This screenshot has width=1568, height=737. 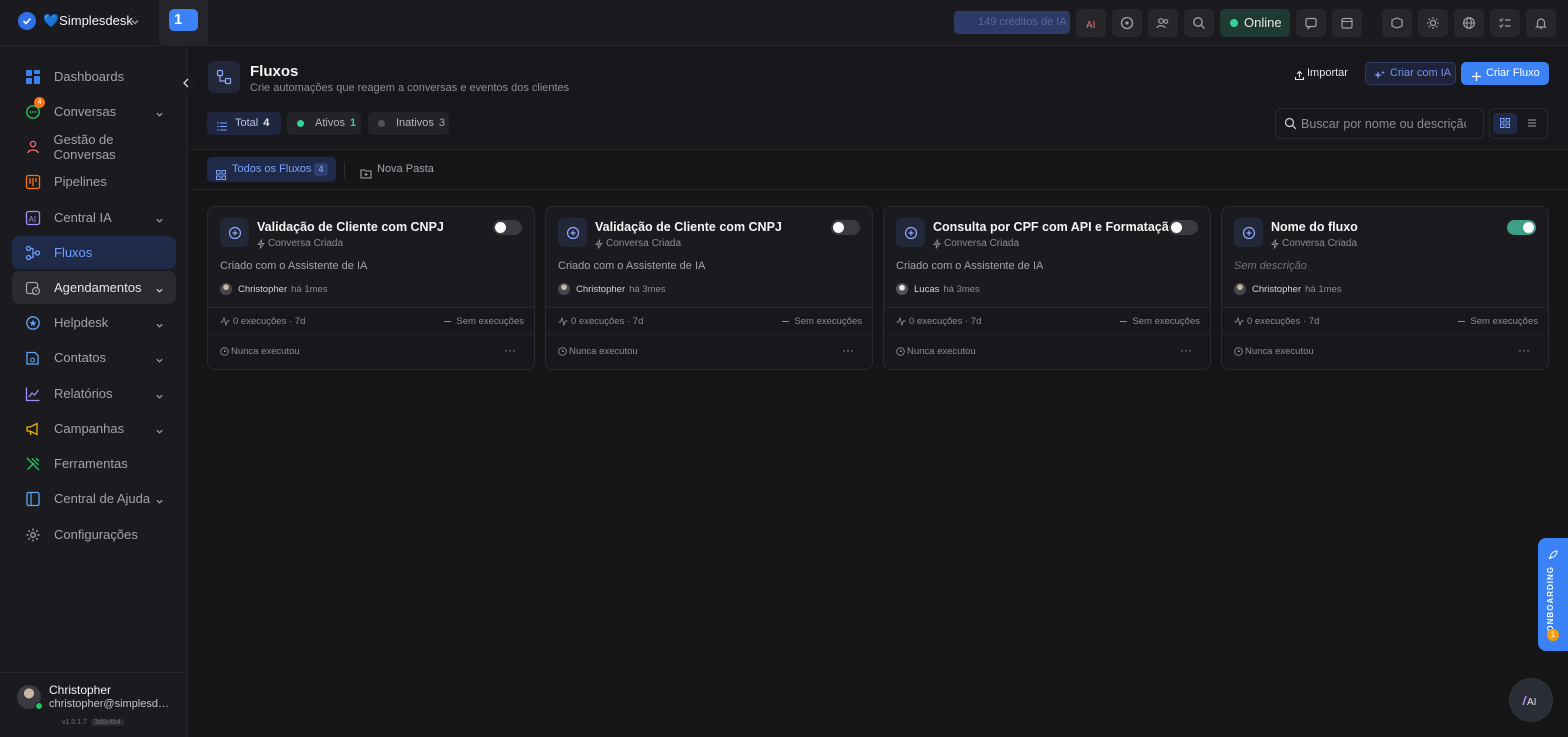 What do you see at coordinates (94, 287) in the screenshot?
I see `sidebar-item-agendamentos: Agendamentos` at bounding box center [94, 287].